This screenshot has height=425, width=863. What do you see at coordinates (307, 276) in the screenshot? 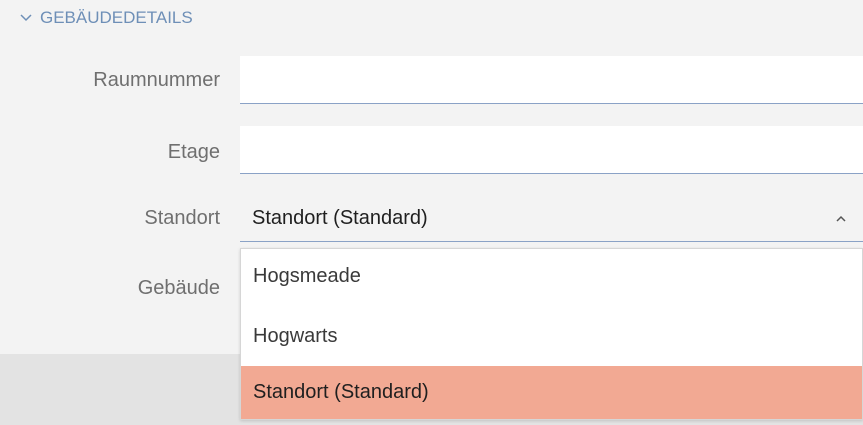
I see `option-label: Hogsmeade` at bounding box center [307, 276].